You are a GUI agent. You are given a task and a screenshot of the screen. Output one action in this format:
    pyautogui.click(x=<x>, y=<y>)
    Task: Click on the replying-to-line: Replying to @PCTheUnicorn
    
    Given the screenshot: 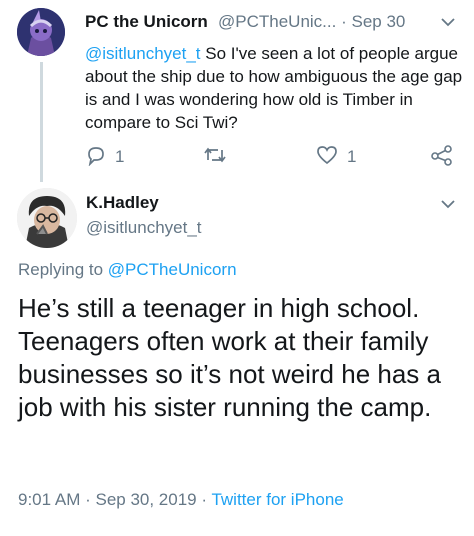 What is the action you would take?
    pyautogui.click(x=127, y=270)
    